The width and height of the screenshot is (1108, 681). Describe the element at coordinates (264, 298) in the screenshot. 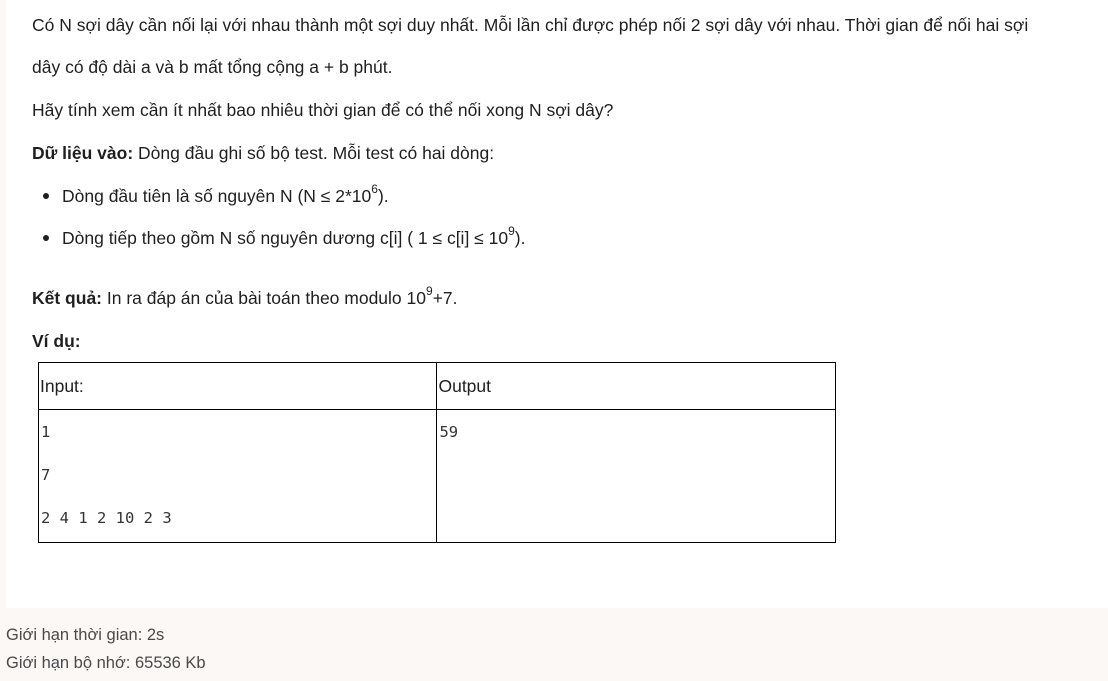

I see `output-spec-text: In ra đáp án của bài toán theo modulo 10` at that location.